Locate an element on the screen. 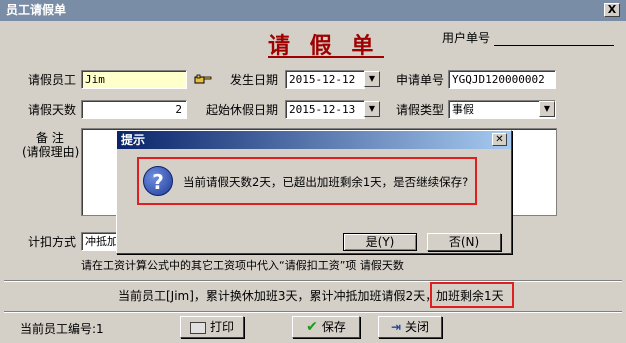  hint-text: 请在工资计算公式中的其它工资项中代入“请假扣工资”项 请假天数 is located at coordinates (242, 265).